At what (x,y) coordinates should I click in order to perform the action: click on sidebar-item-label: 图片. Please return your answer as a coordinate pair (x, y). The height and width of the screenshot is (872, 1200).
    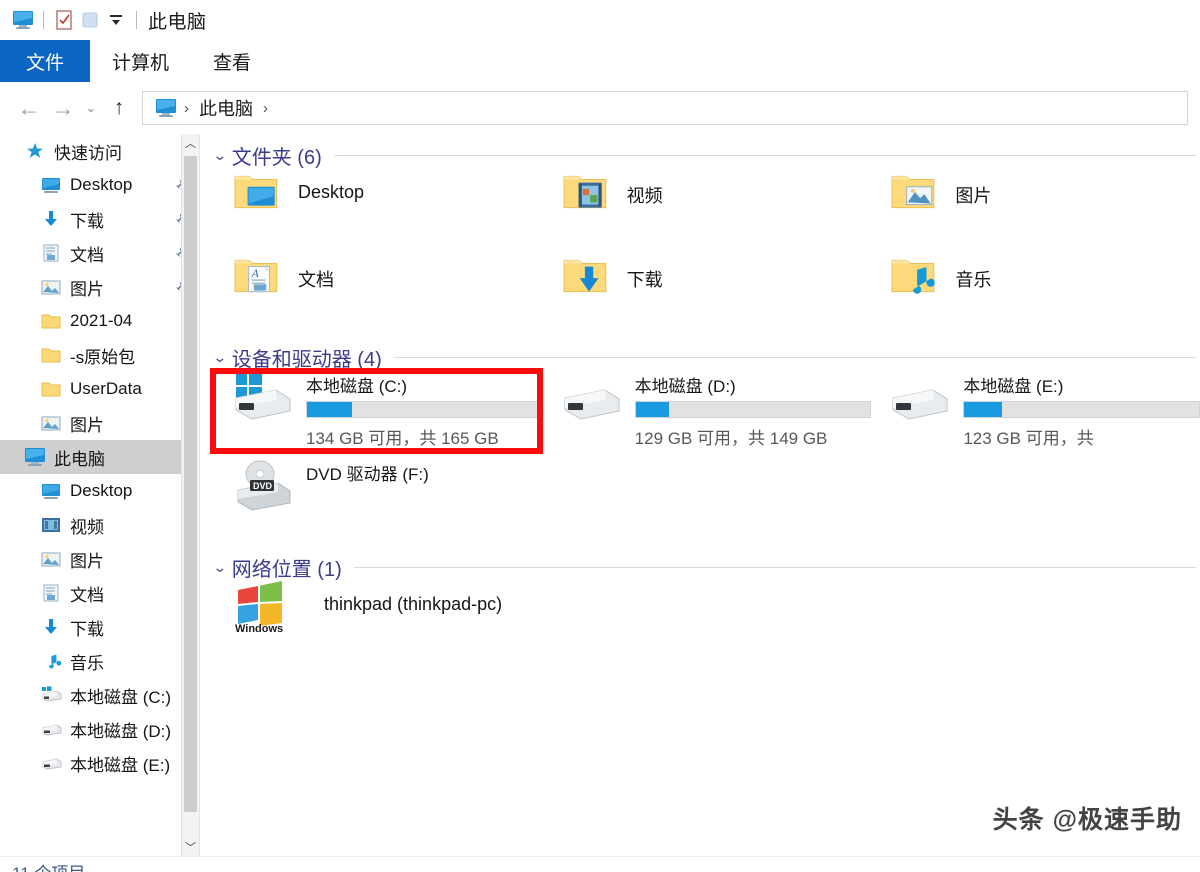
    Looking at the image, I should click on (87, 561).